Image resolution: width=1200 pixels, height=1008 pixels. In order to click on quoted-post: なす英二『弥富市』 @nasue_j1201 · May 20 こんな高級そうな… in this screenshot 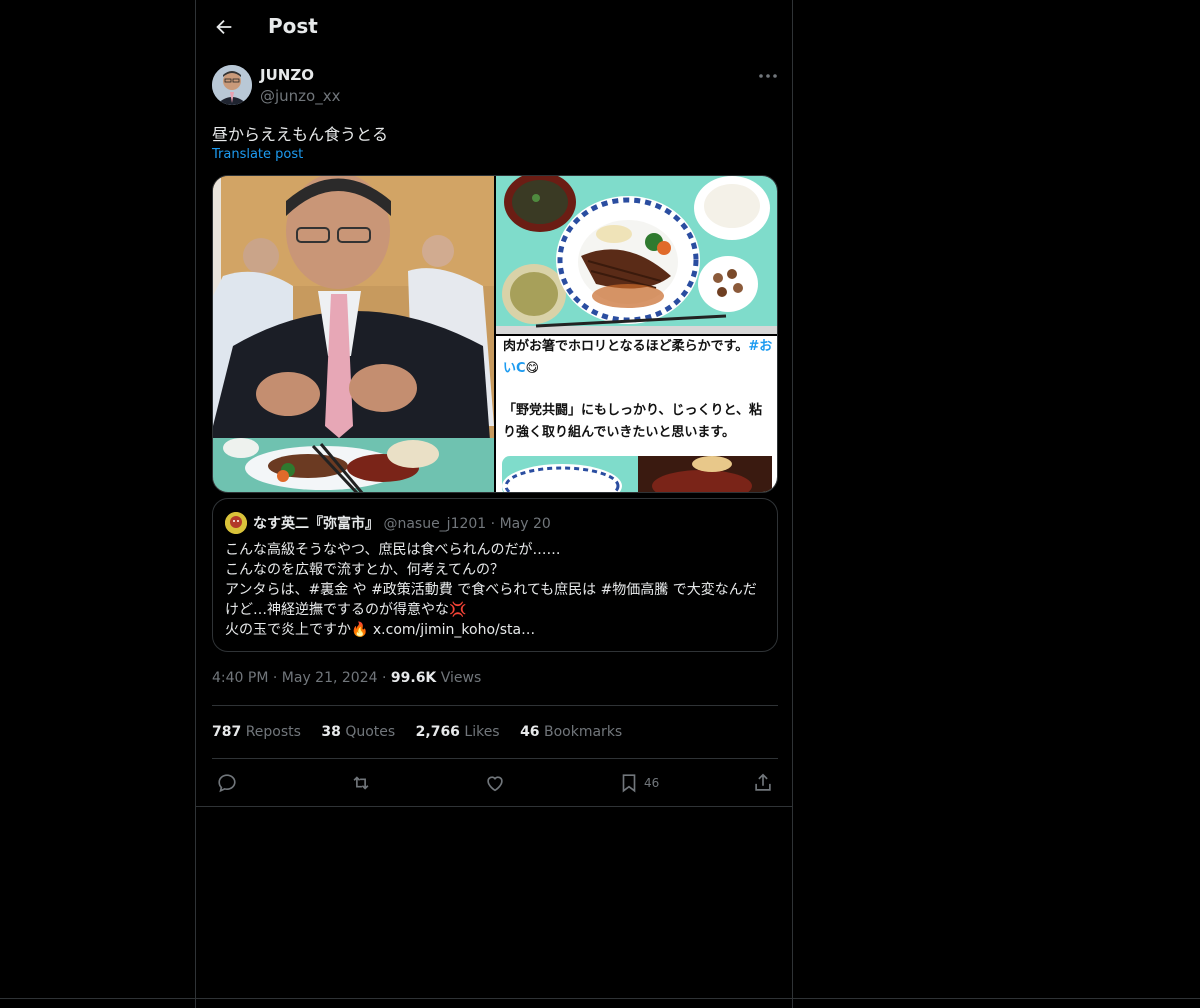, I will do `click(495, 575)`.